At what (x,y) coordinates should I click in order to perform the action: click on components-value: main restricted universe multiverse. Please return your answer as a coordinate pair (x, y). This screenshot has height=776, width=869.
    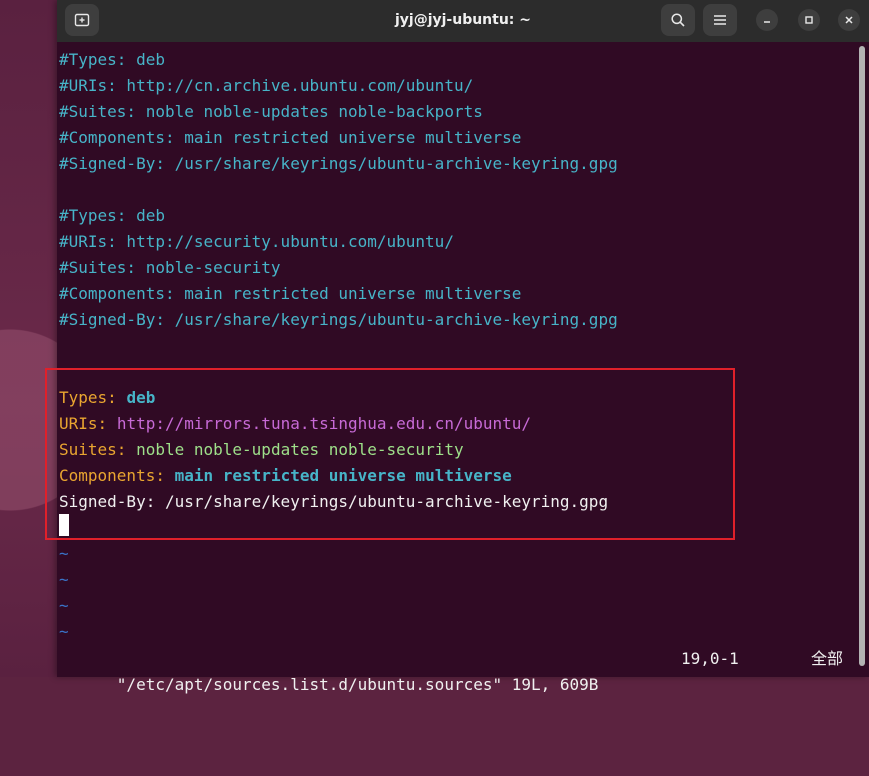
    Looking at the image, I should click on (343, 475).